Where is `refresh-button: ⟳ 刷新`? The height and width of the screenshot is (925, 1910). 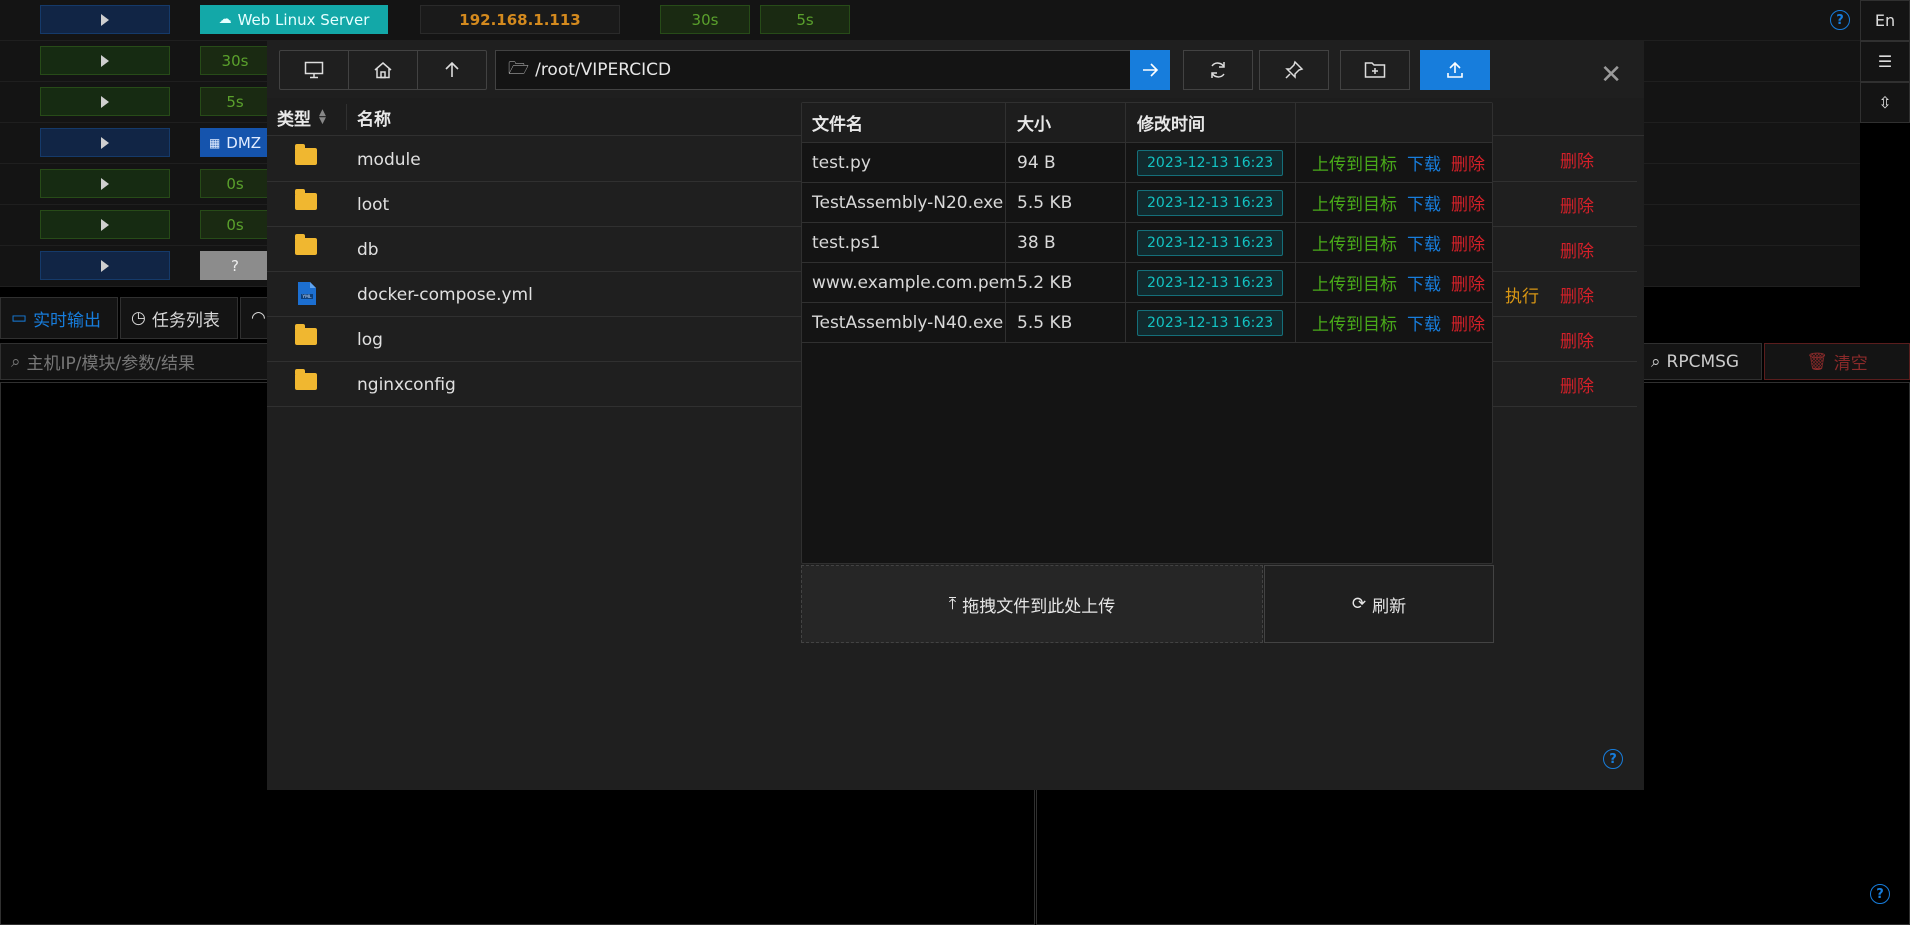
refresh-button: ⟳ 刷新 is located at coordinates (1379, 604).